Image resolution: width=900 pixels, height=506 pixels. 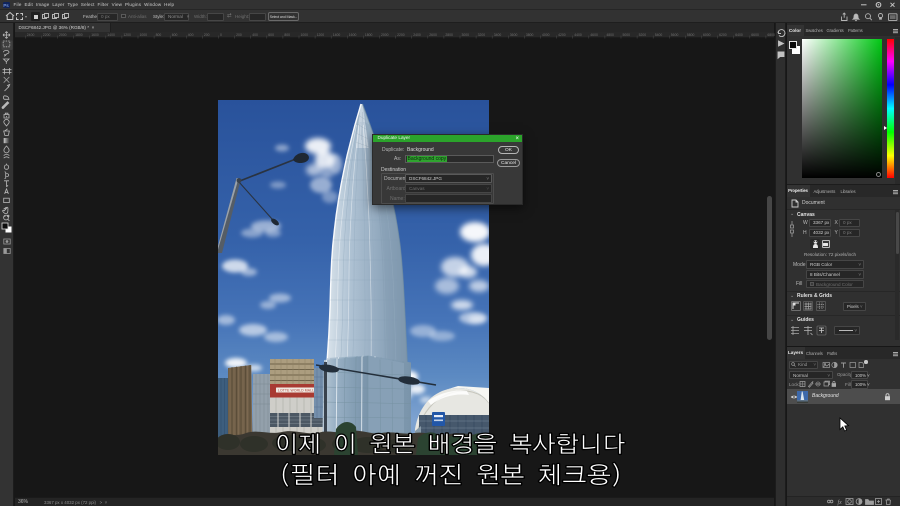 I want to click on svg-text: 5400, so click(x=658, y=35).